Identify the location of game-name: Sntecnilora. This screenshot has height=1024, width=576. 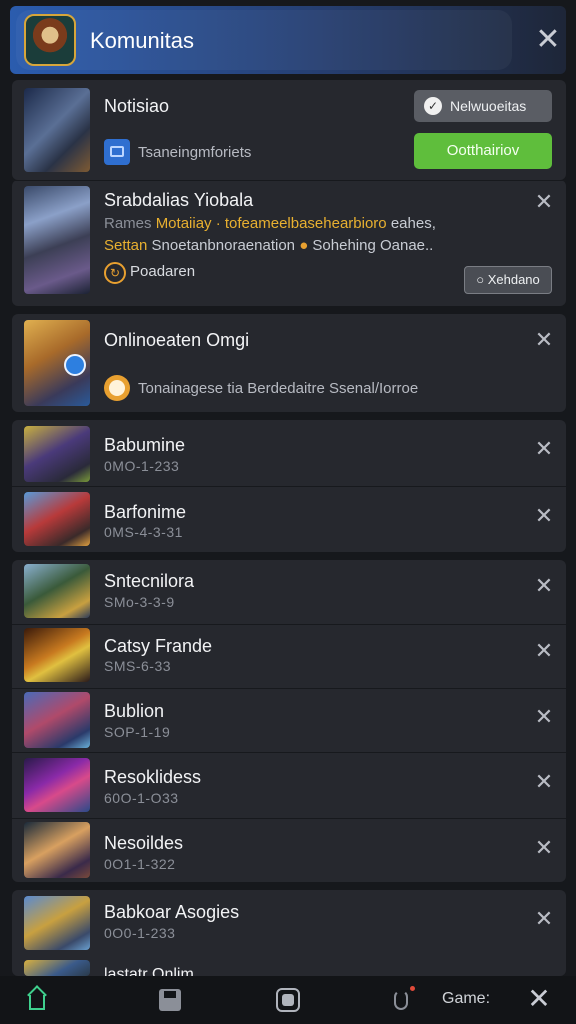
(149, 581).